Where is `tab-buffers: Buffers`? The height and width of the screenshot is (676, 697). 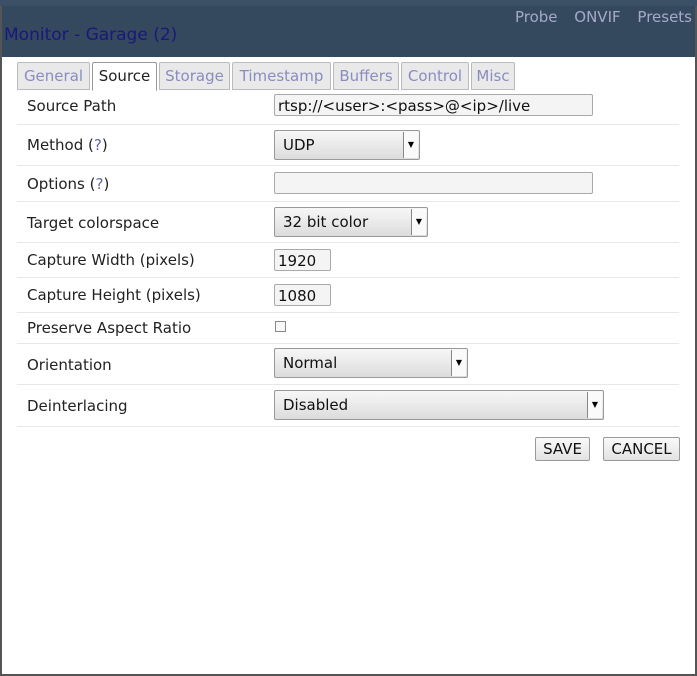
tab-buffers: Buffers is located at coordinates (366, 76).